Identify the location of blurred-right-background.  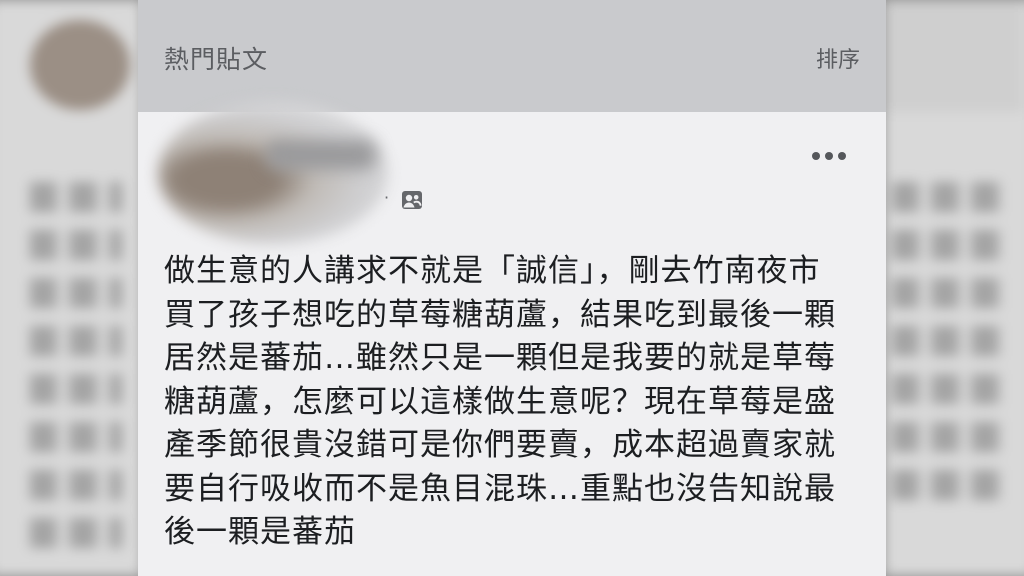
(954, 288).